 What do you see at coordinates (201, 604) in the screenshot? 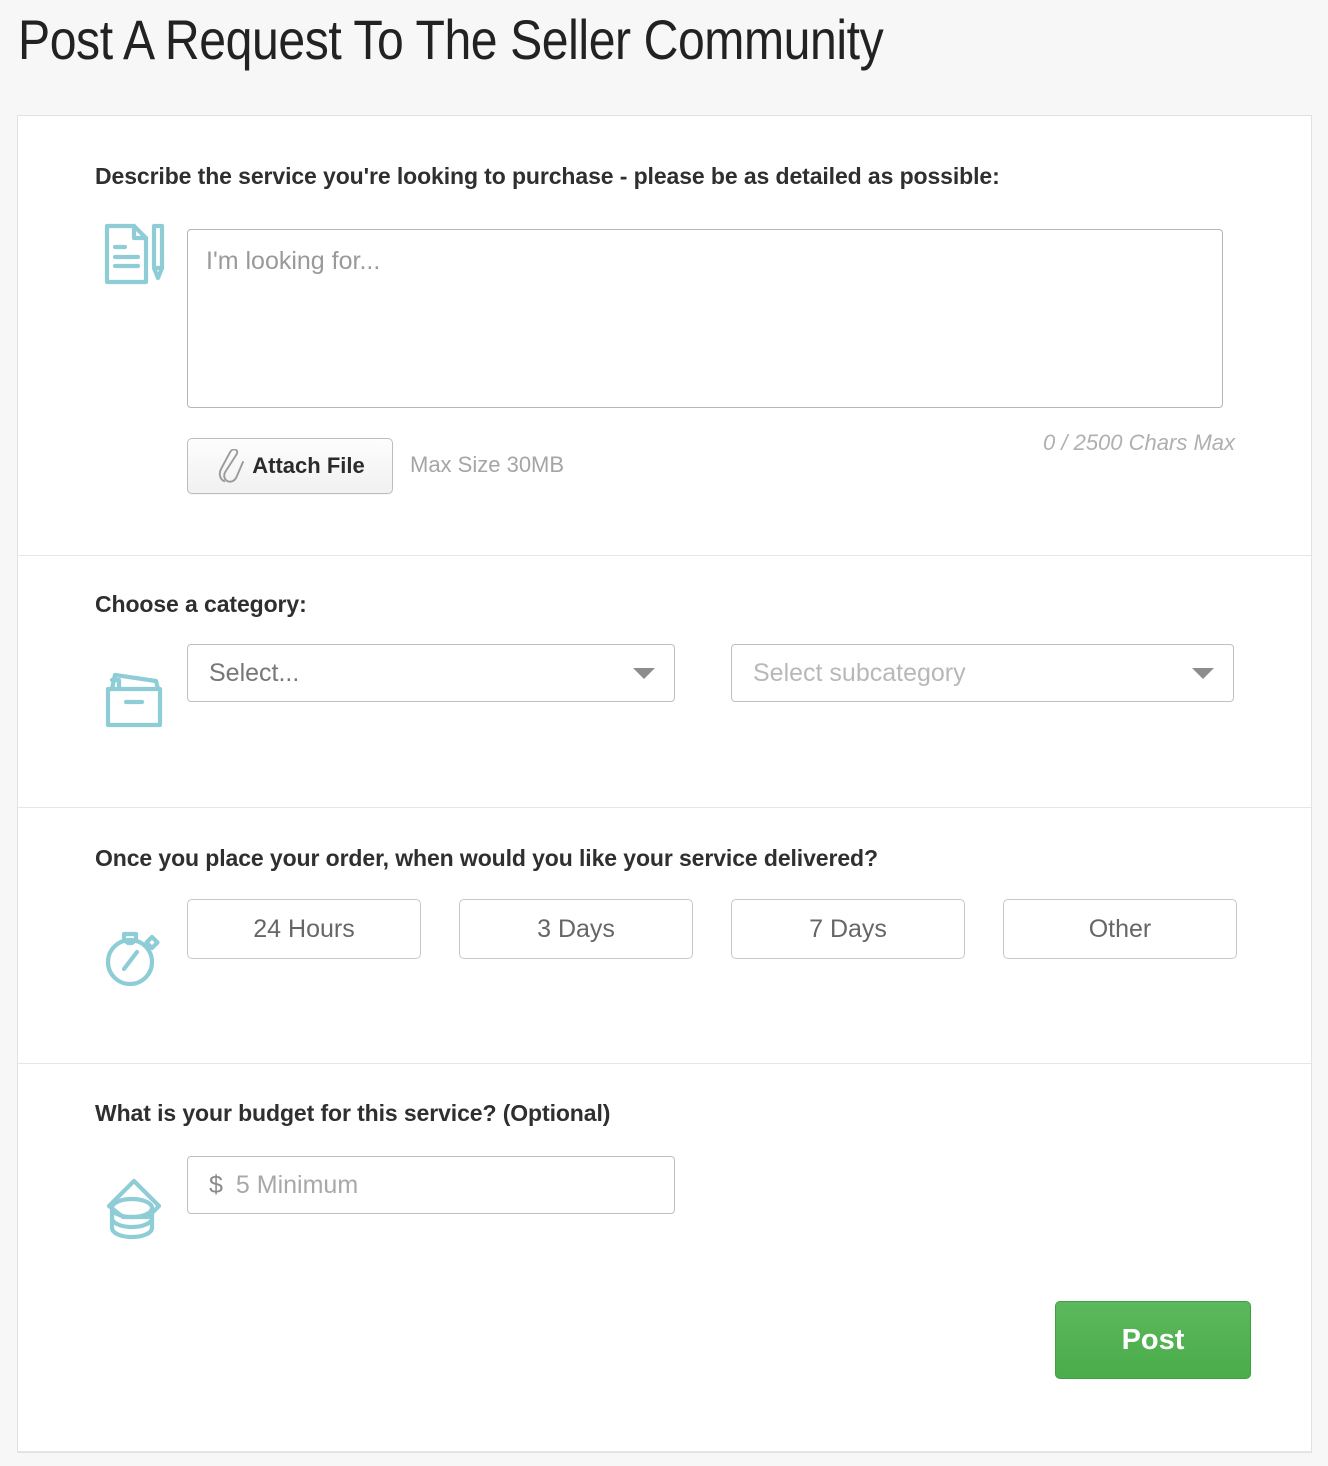
I see `category-label: Choose a category:` at bounding box center [201, 604].